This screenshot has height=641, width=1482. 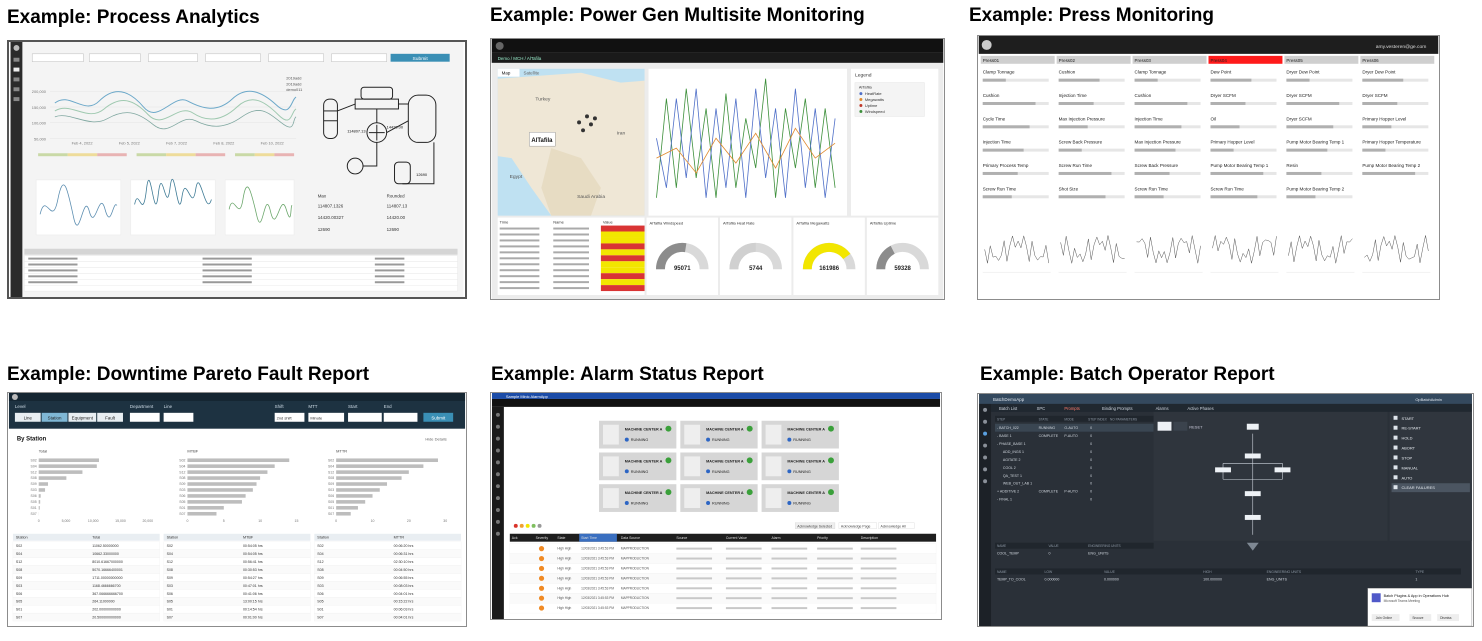 I want to click on table-cell: S02, so click(x=320, y=546).